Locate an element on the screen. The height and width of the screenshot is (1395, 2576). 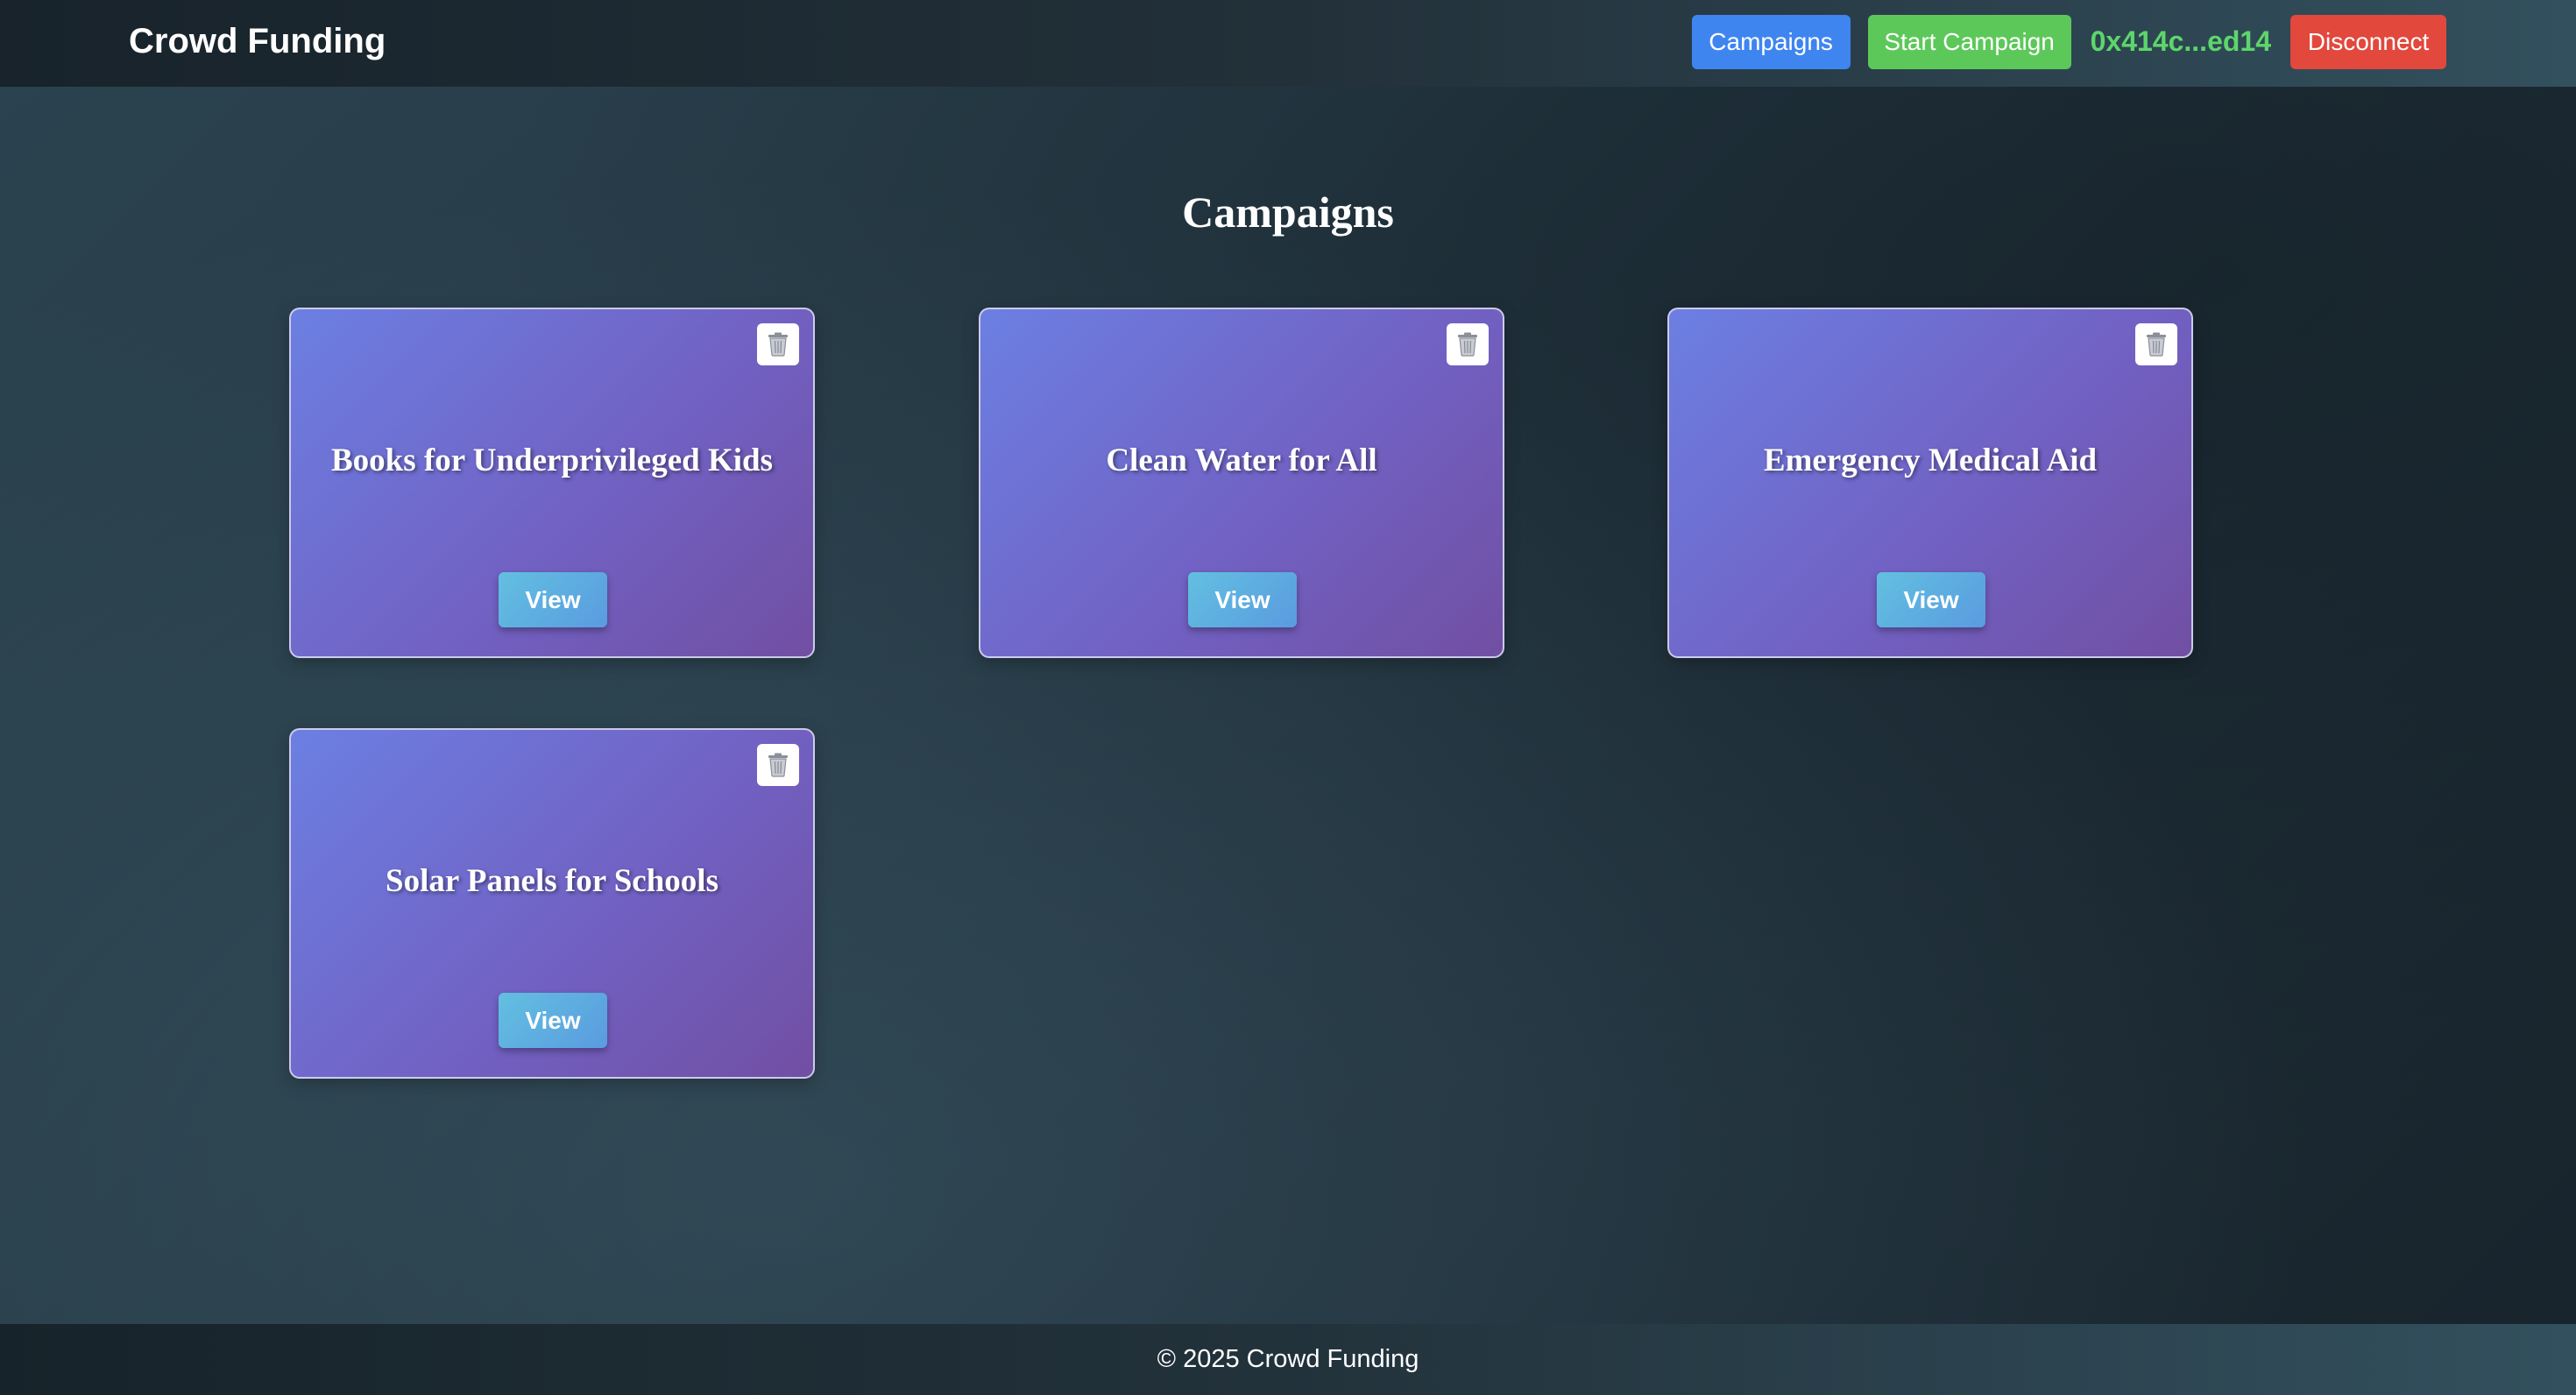
campaigns-button: Campaigns is located at coordinates (1771, 41).